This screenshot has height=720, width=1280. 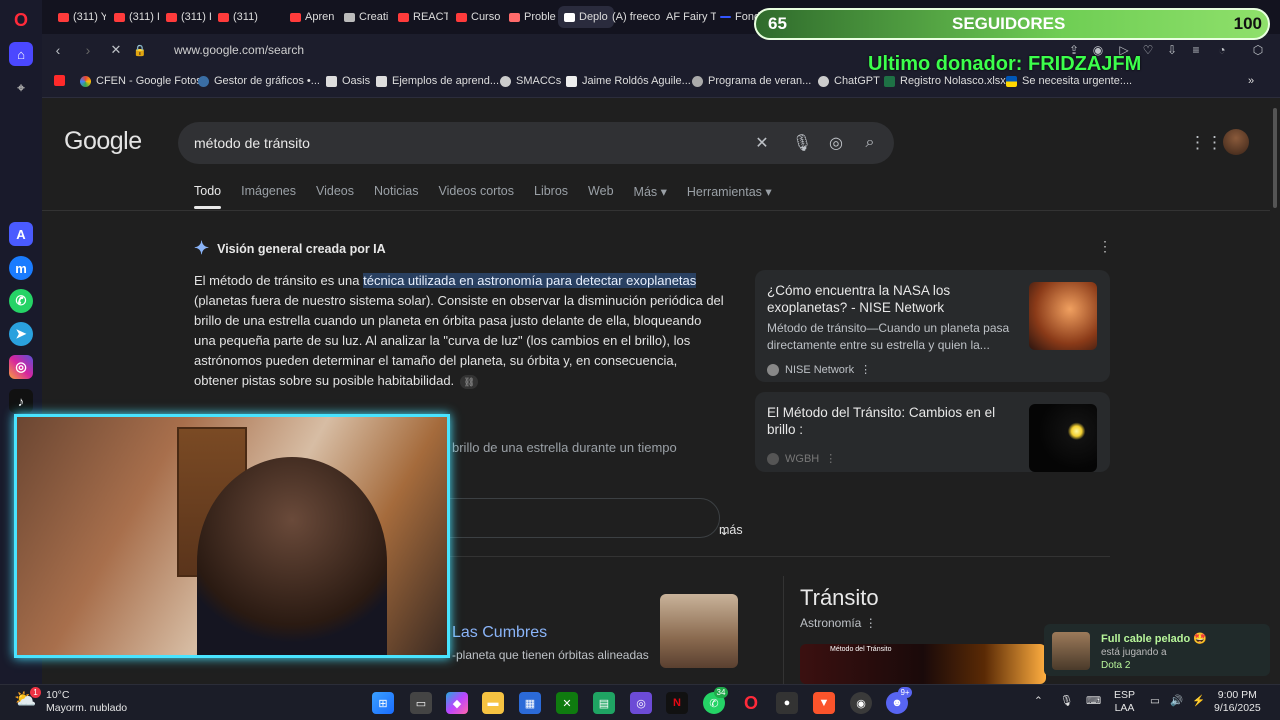 What do you see at coordinates (396, 191) in the screenshot?
I see `tab-noticias: Noticias` at bounding box center [396, 191].